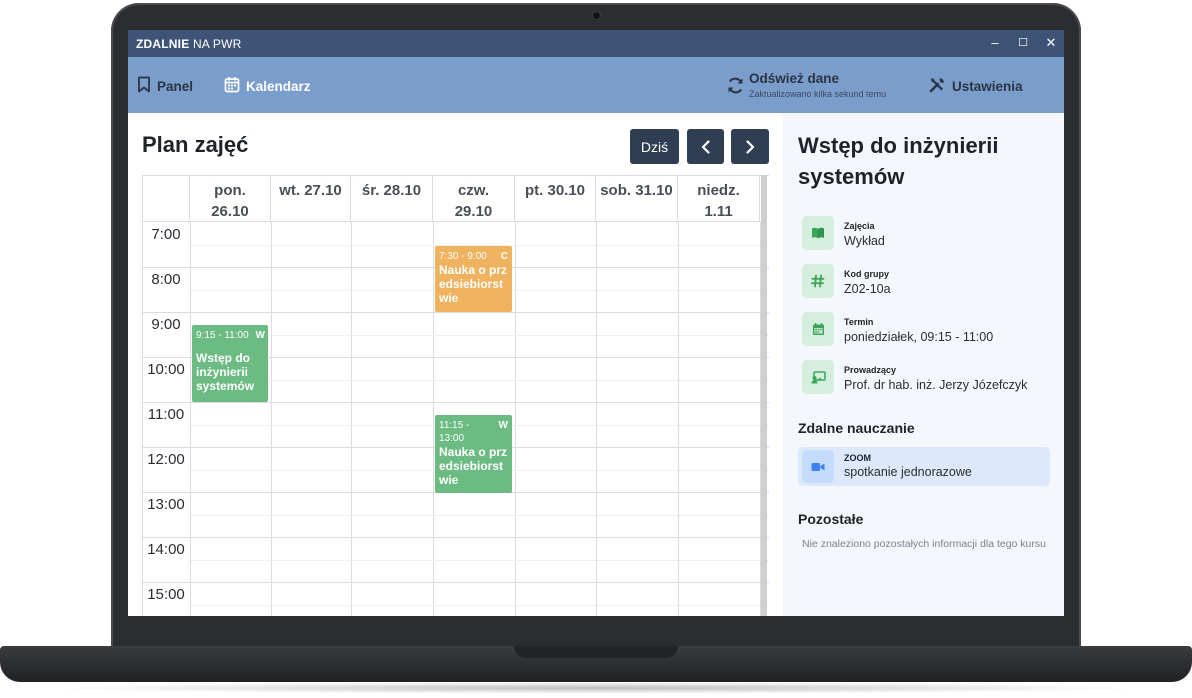  I want to click on refresh-status: Zaktualizowano kilka sekund temu, so click(818, 94).